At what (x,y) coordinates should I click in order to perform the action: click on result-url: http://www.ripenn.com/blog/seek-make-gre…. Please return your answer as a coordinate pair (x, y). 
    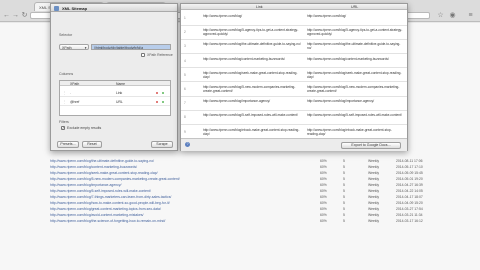
    Looking at the image, I should click on (355, 75).